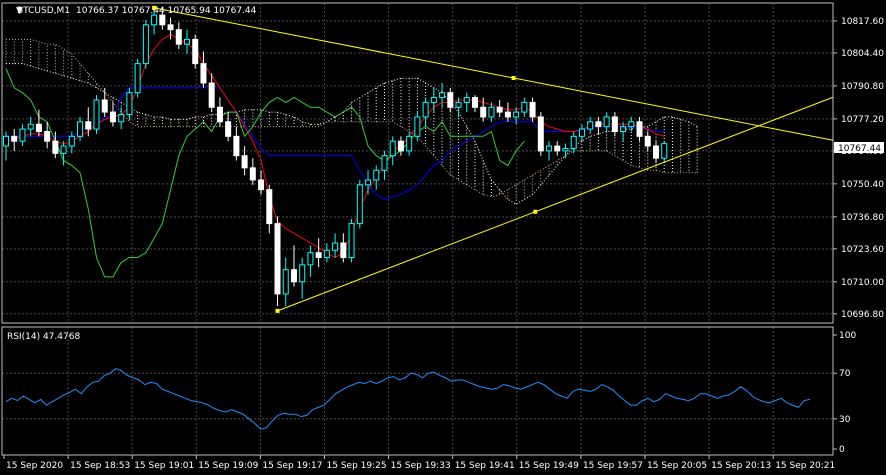  What do you see at coordinates (845, 420) in the screenshot?
I see `rsi-tick-label: 30` at bounding box center [845, 420].